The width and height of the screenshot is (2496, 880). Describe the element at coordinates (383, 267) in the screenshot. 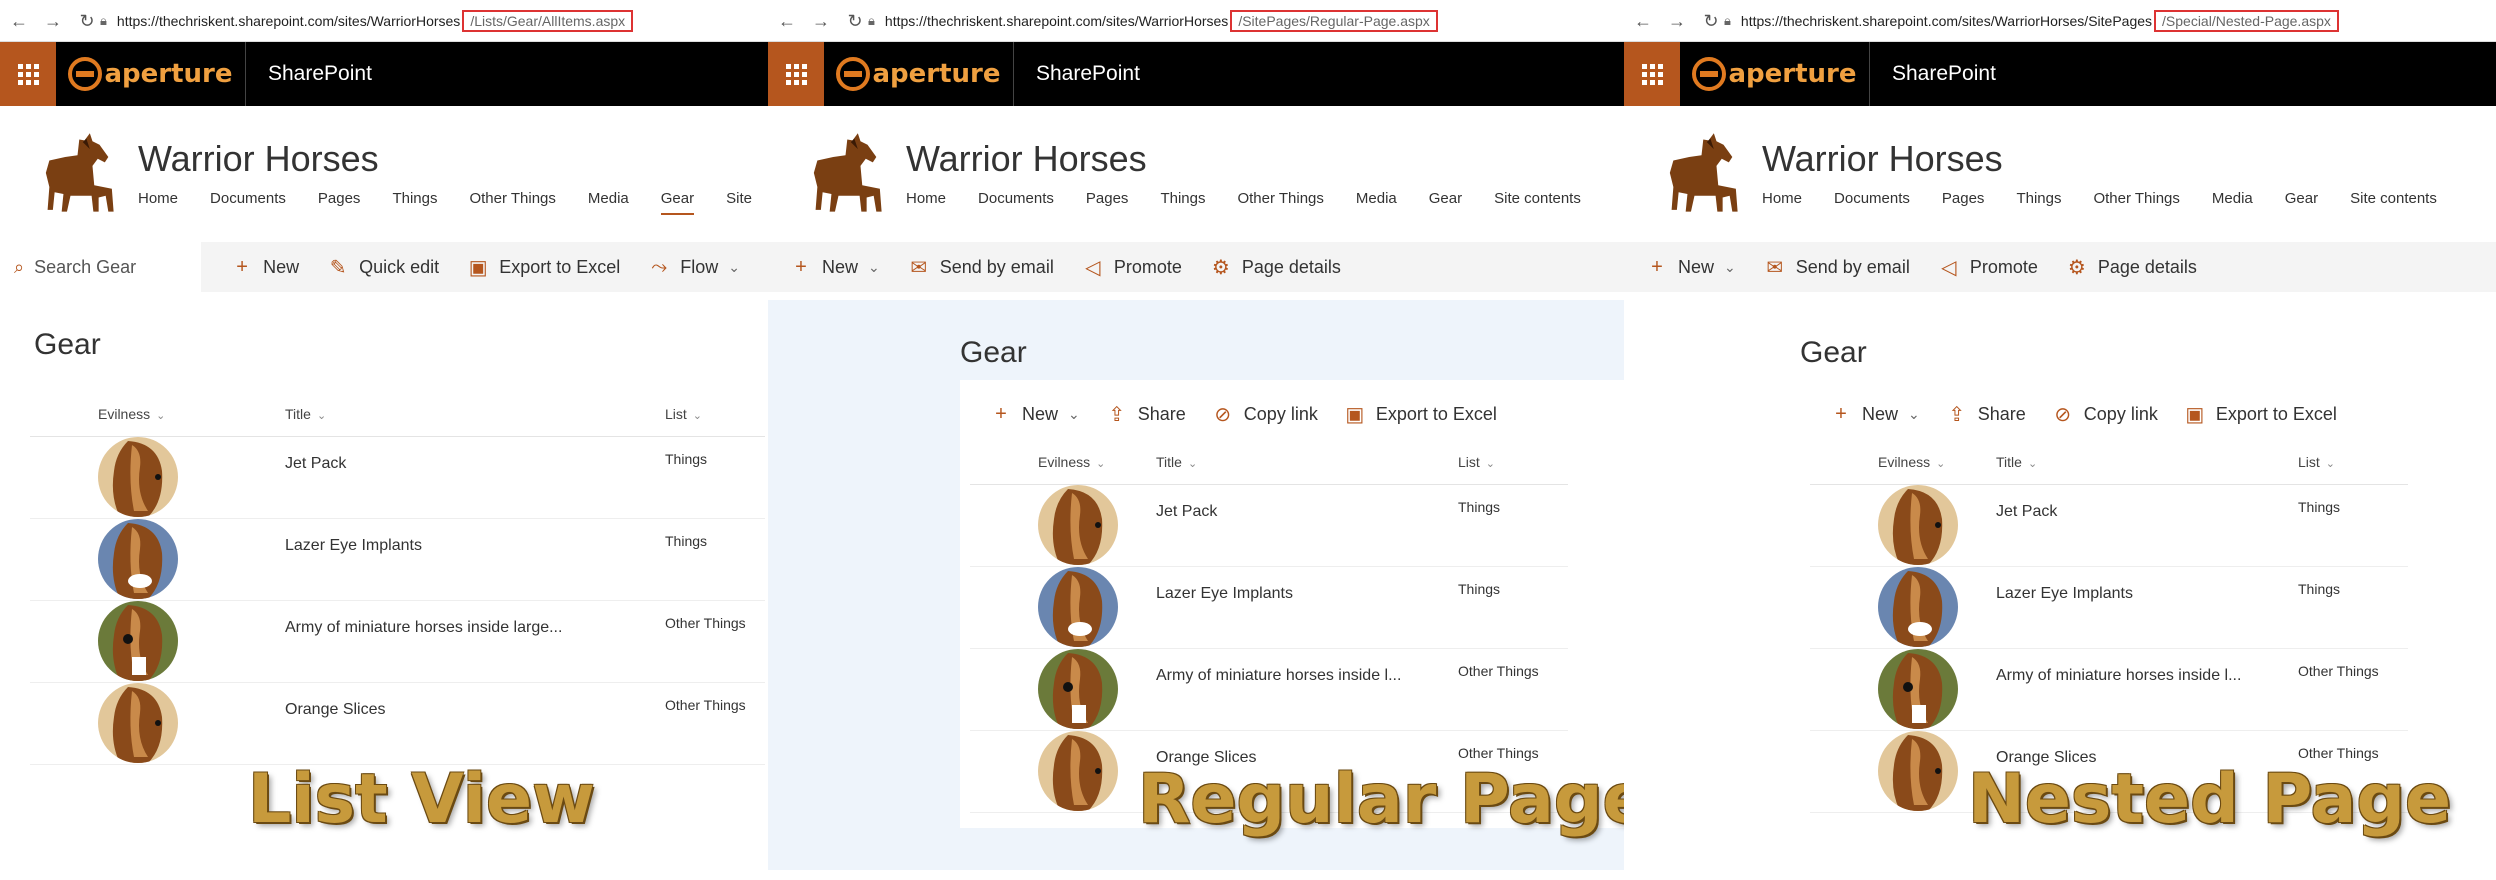

I see `cmd-quick-edit-button: ✎ Quick edit` at that location.